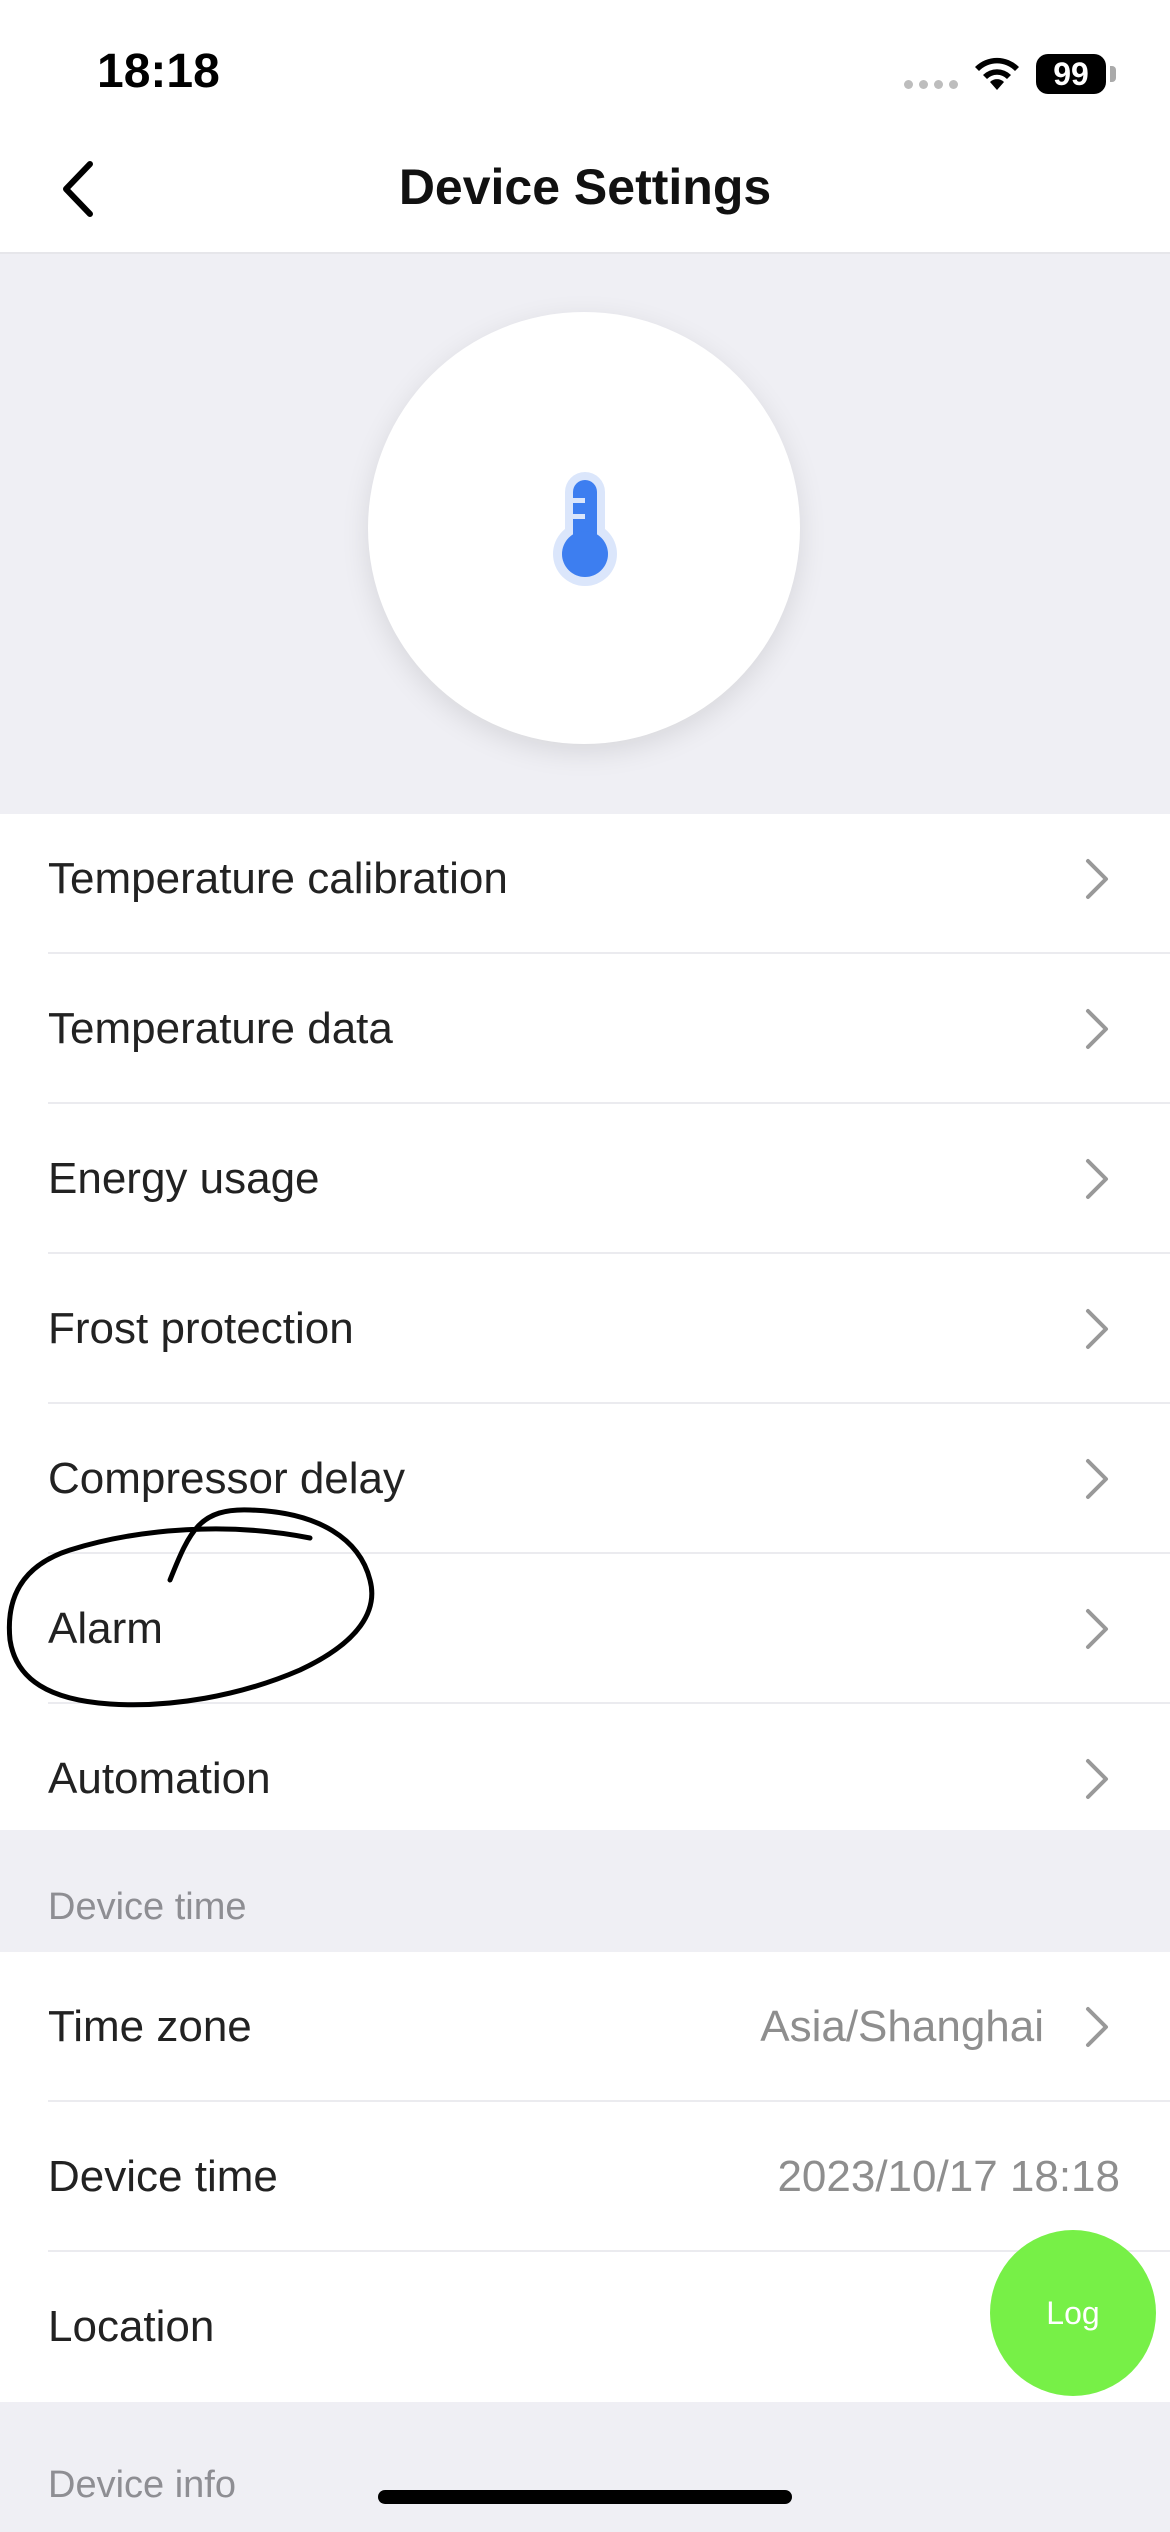 The width and height of the screenshot is (1170, 2532). I want to click on status-bar: 18:18 99, so click(585, 65).